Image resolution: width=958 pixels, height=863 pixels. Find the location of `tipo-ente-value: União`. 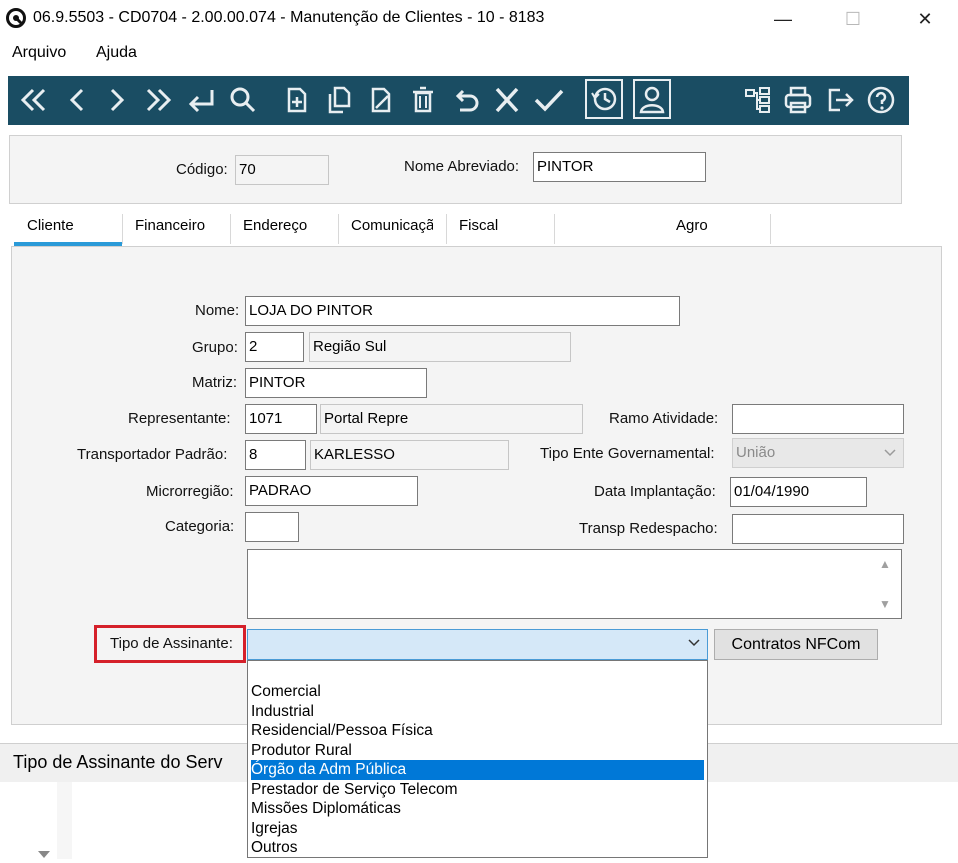

tipo-ente-value: União is located at coordinates (756, 452).